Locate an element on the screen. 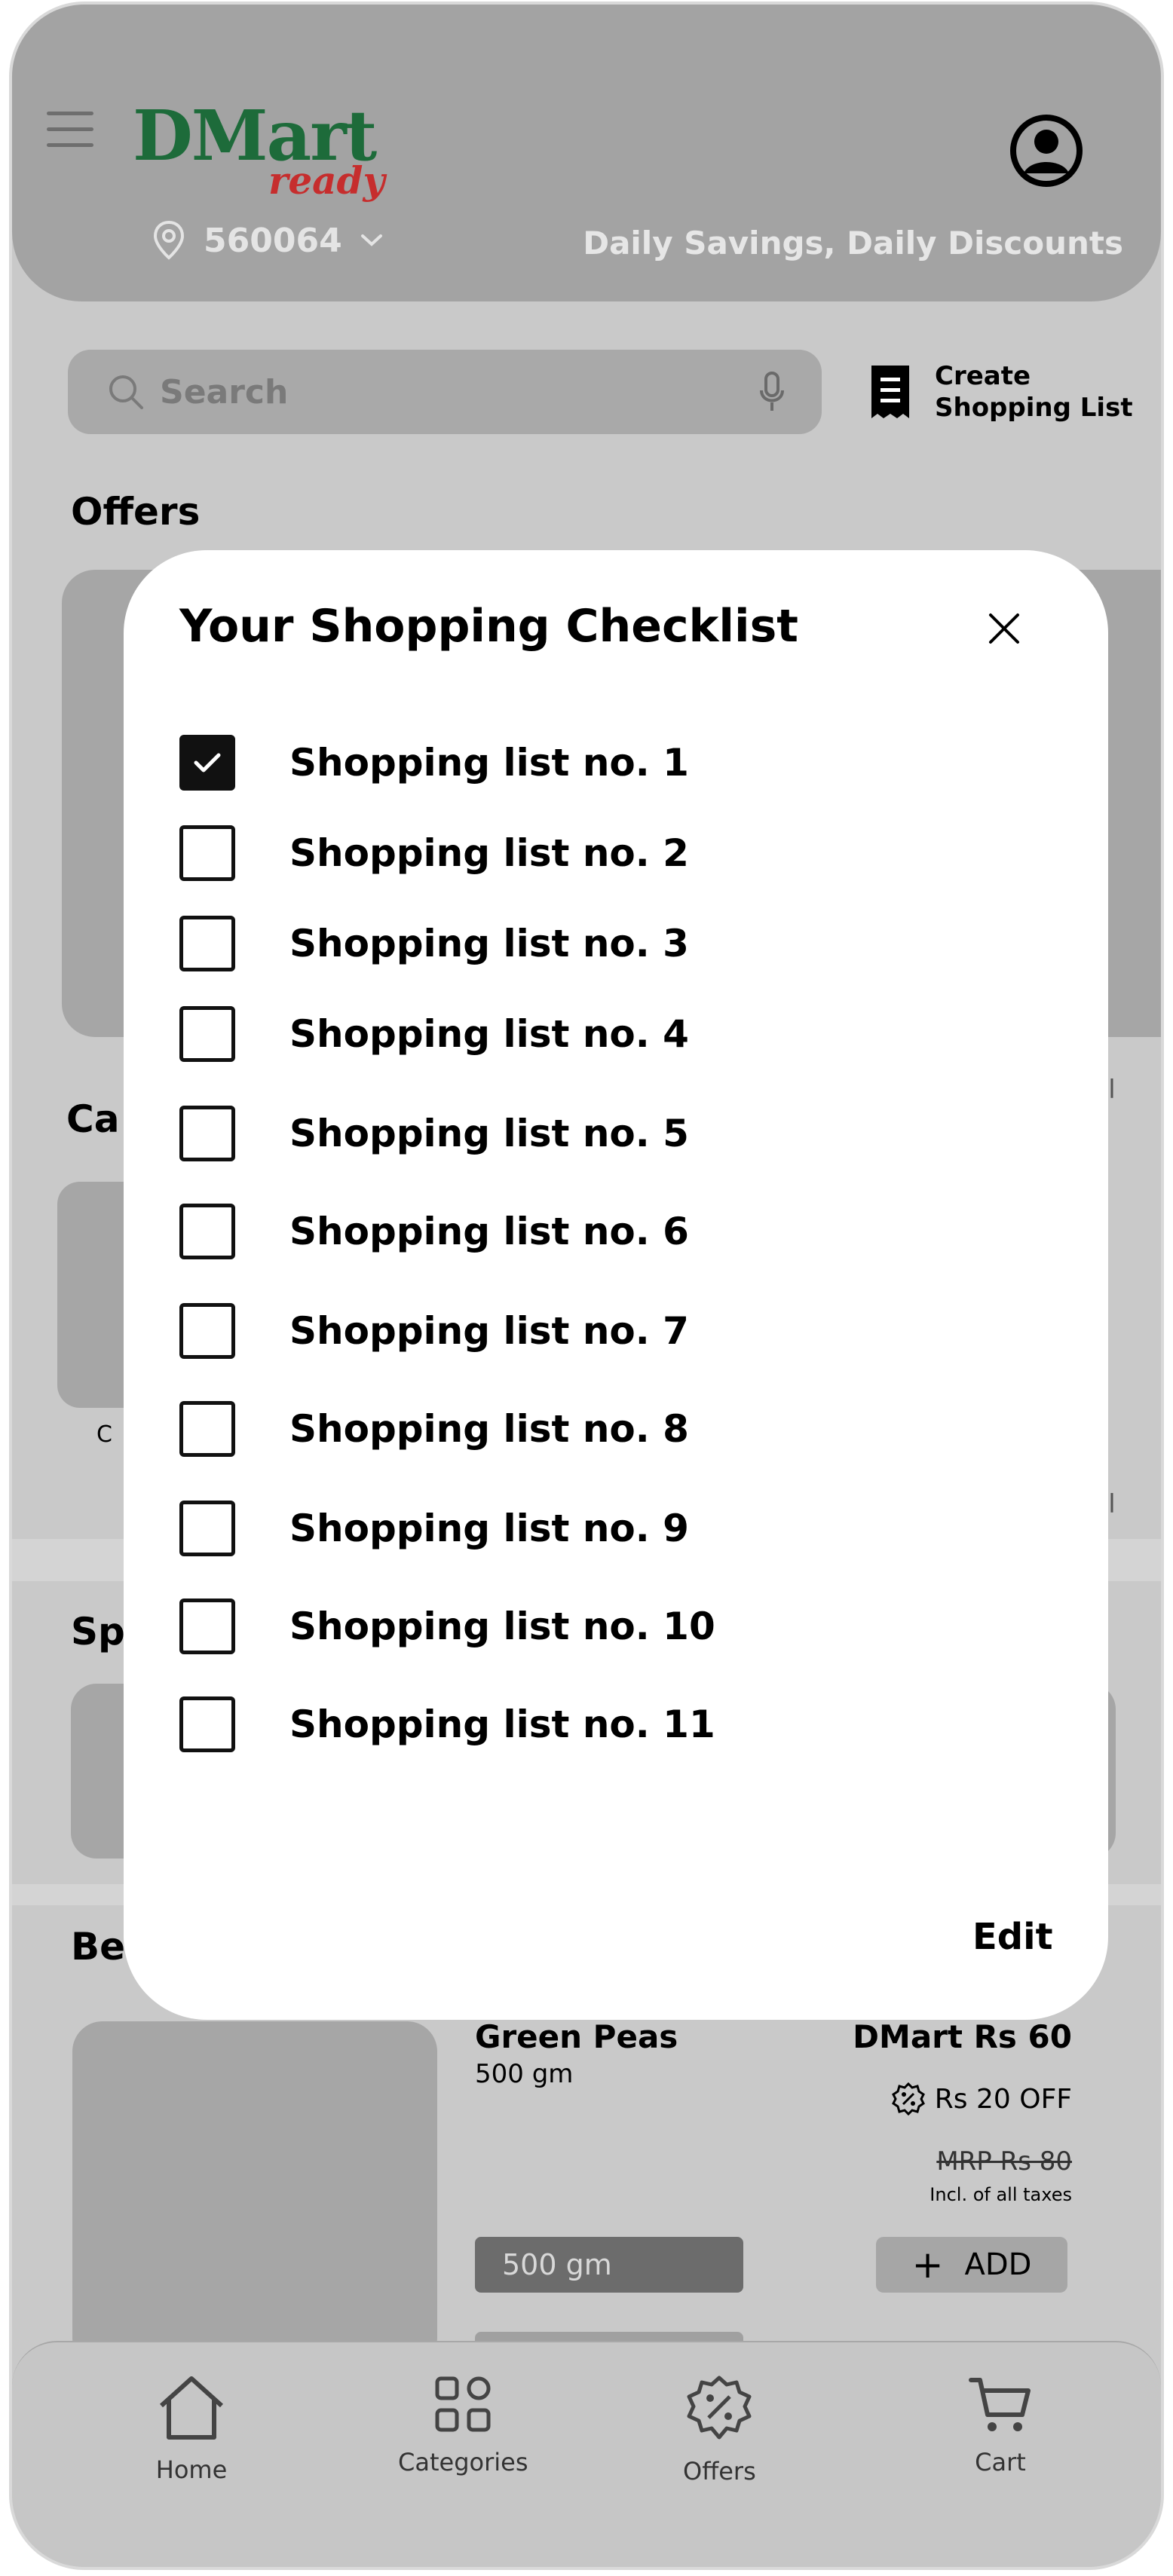 Image resolution: width=1173 pixels, height=2576 pixels. home-icon is located at coordinates (191, 2408).